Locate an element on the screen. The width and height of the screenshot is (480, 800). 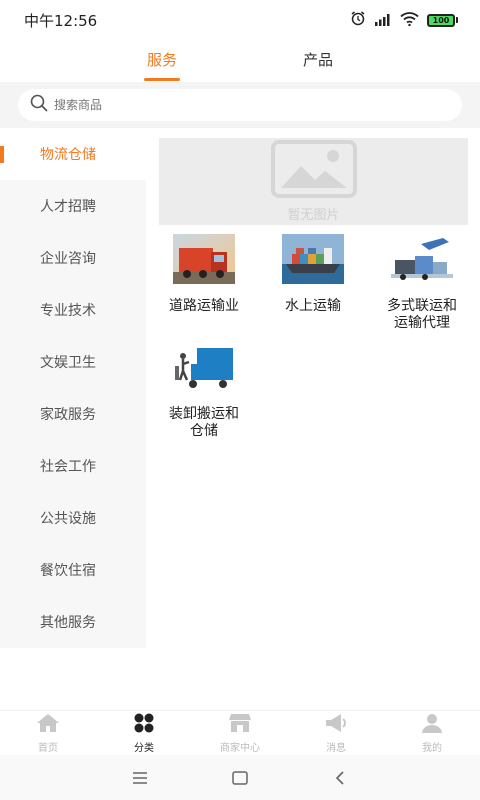
top-tabs: 服务 产品 is located at coordinates (240, 61).